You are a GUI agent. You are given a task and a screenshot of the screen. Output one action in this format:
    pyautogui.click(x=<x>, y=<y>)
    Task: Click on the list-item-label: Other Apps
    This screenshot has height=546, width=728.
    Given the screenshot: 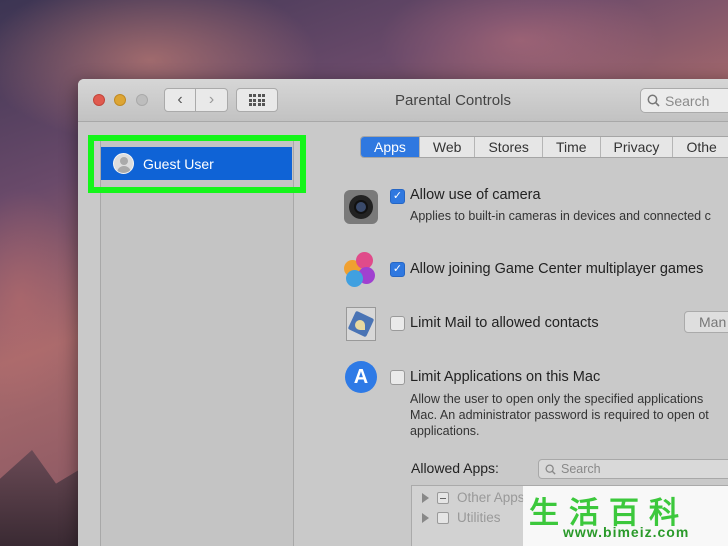 What is the action you would take?
    pyautogui.click(x=491, y=497)
    